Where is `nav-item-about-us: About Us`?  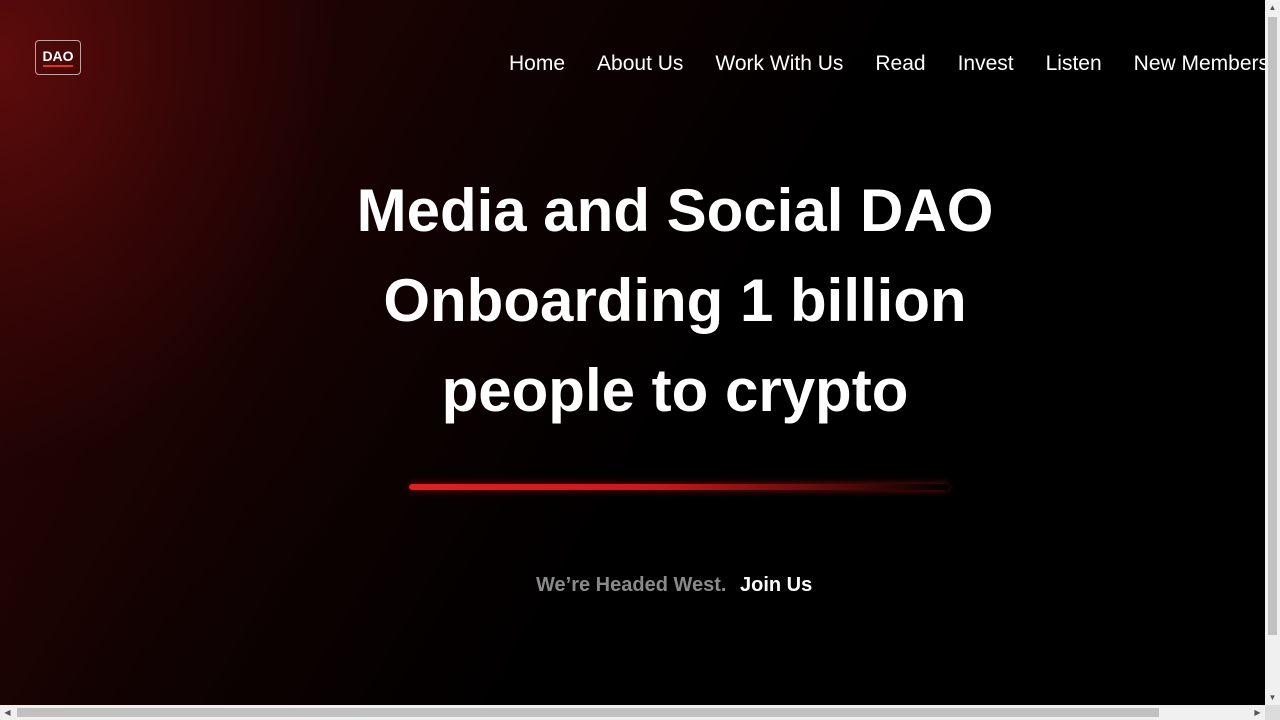
nav-item-about-us: About Us is located at coordinates (640, 64).